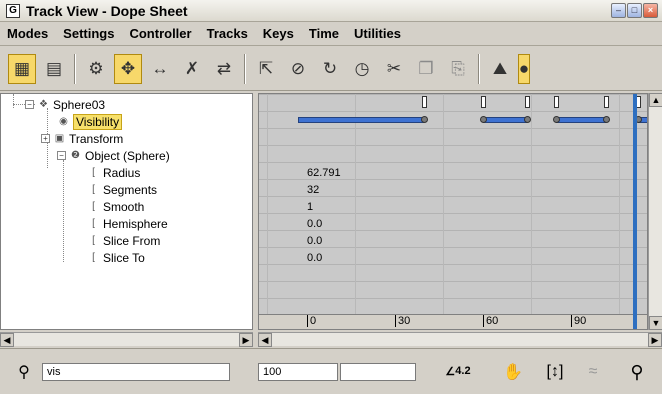 Image resolution: width=662 pixels, height=394 pixels. Describe the element at coordinates (279, 33) in the screenshot. I see `menu-keys: Keys` at that location.